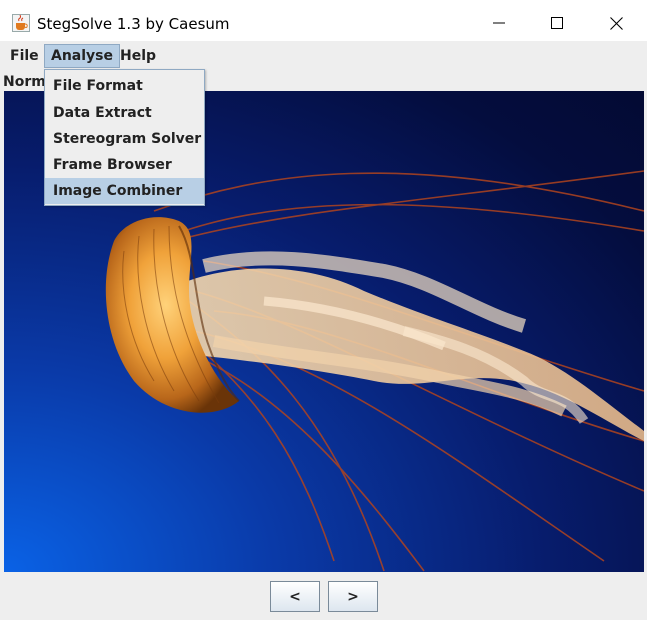 Image resolution: width=647 pixels, height=620 pixels. Describe the element at coordinates (323, 55) in the screenshot. I see `menu-bar: File Analyse Help` at that location.